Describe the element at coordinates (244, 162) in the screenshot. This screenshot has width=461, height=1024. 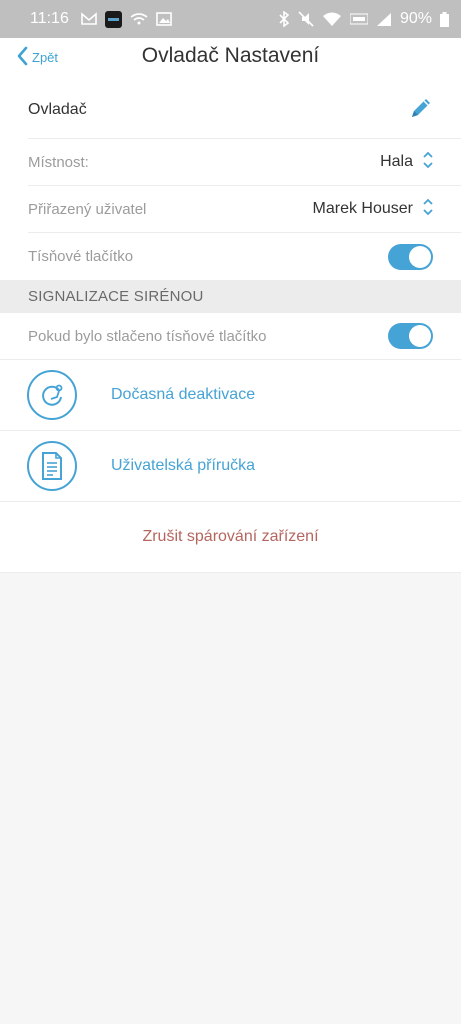
I see `room-row: Místnost: Hala` at that location.